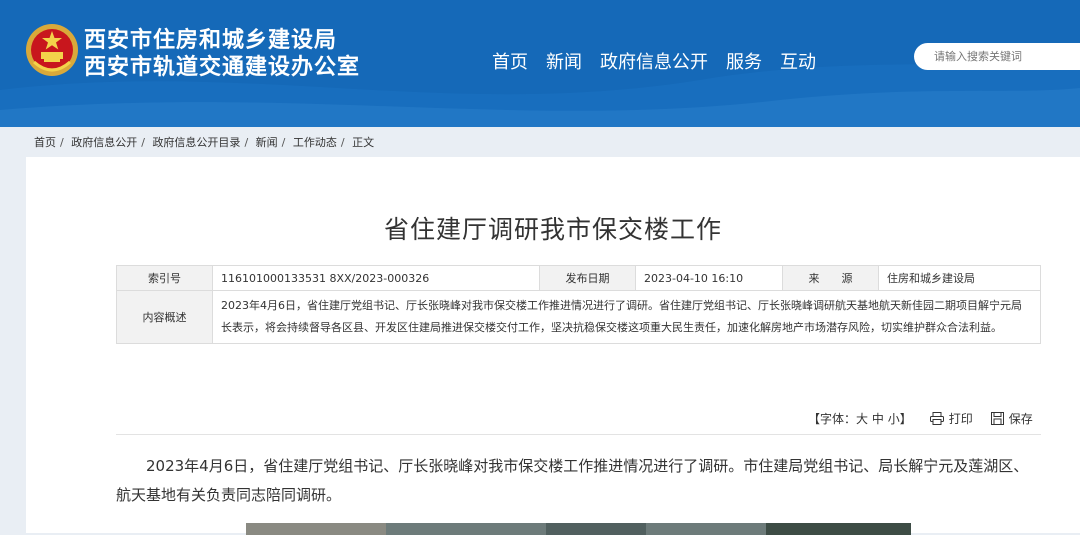  Describe the element at coordinates (894, 419) in the screenshot. I see `font-size-small: 小` at that location.